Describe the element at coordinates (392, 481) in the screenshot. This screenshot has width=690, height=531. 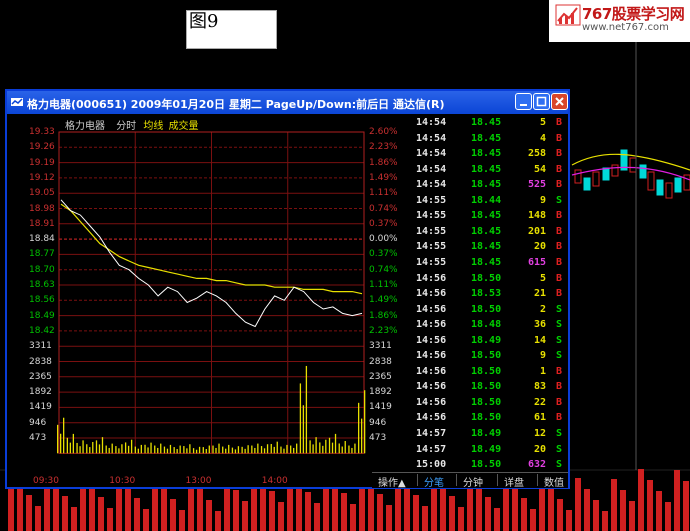
I see `tab-action: 操作▲` at that location.